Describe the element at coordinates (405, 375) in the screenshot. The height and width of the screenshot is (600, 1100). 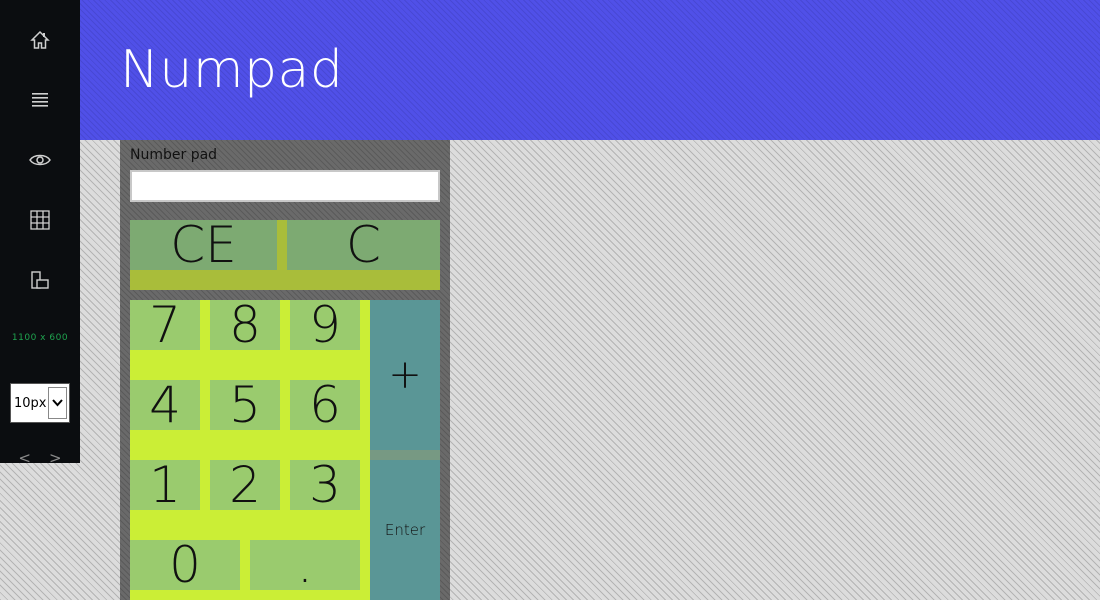
I see `plus-button: +` at that location.